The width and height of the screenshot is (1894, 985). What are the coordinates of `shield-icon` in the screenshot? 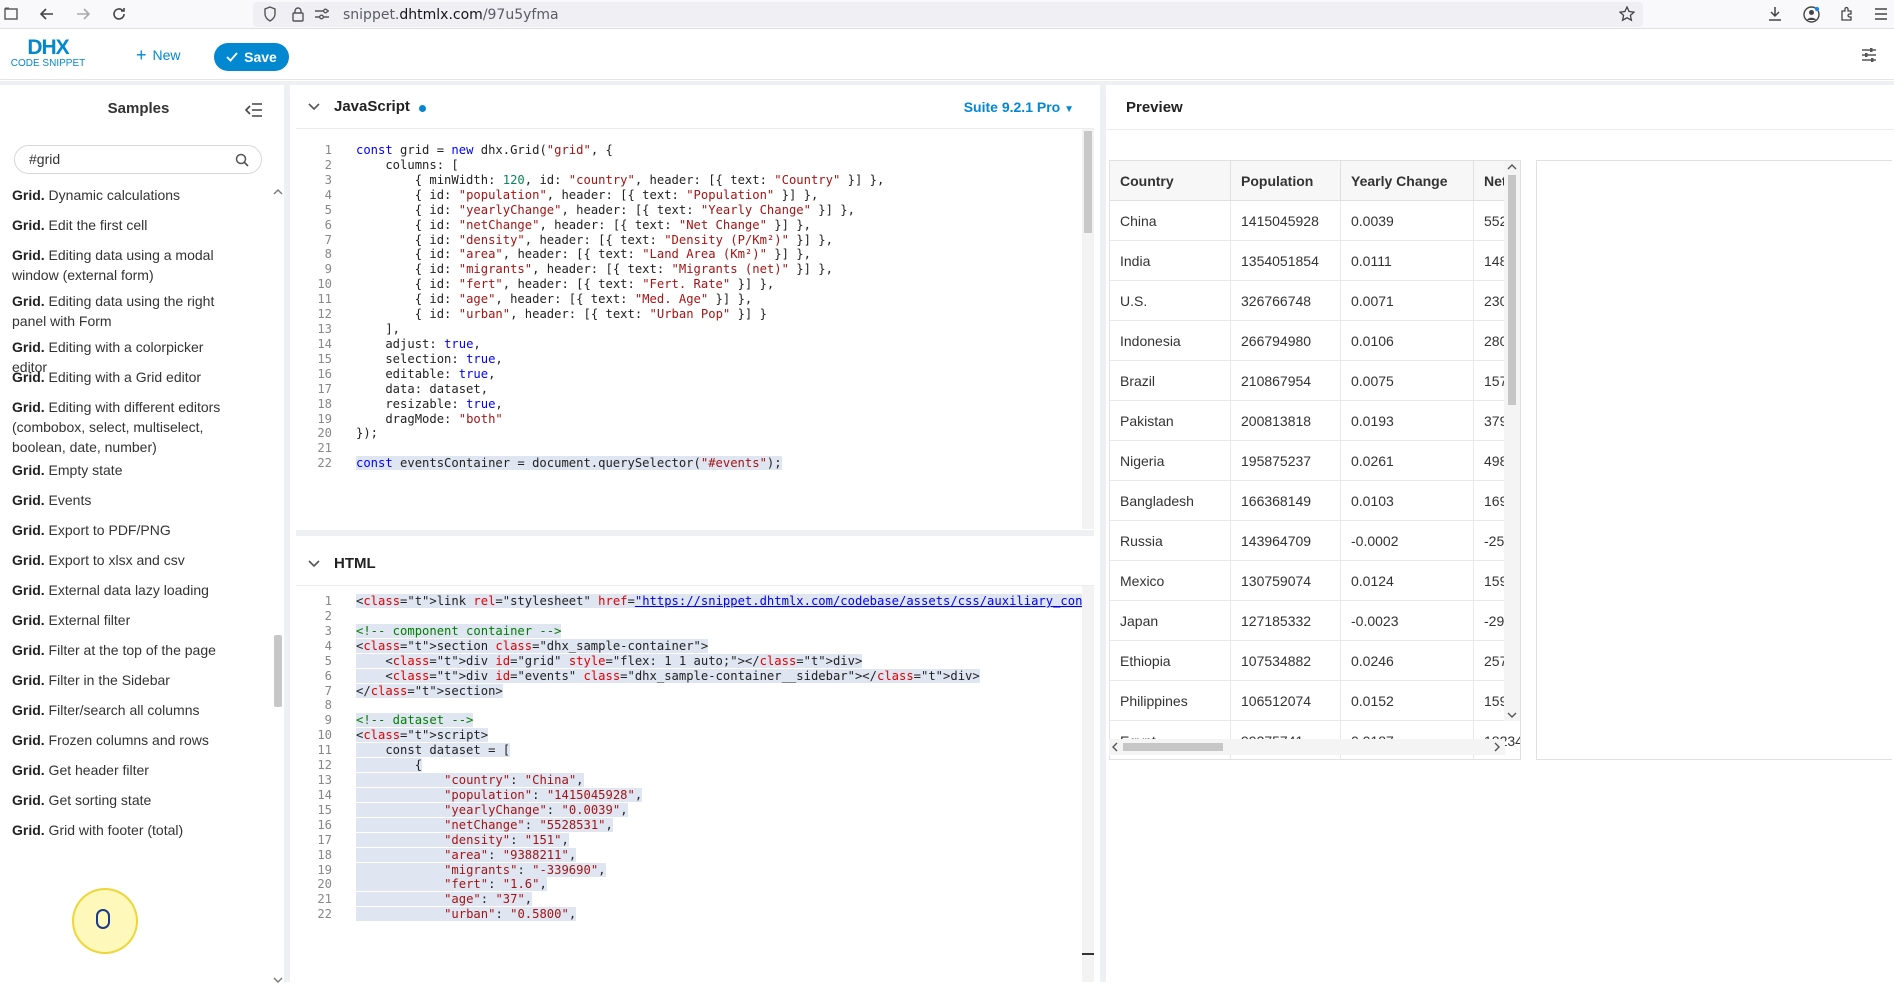 It's located at (270, 14).